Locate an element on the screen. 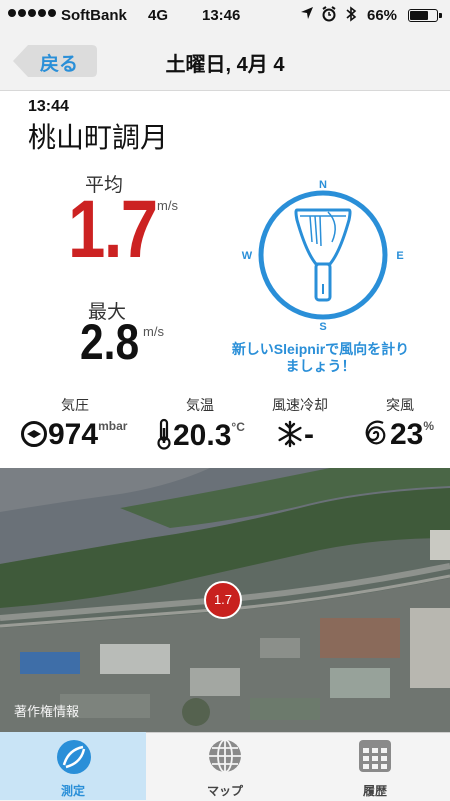 This screenshot has height=801, width=450. bluetooth-icon is located at coordinates (351, 16).